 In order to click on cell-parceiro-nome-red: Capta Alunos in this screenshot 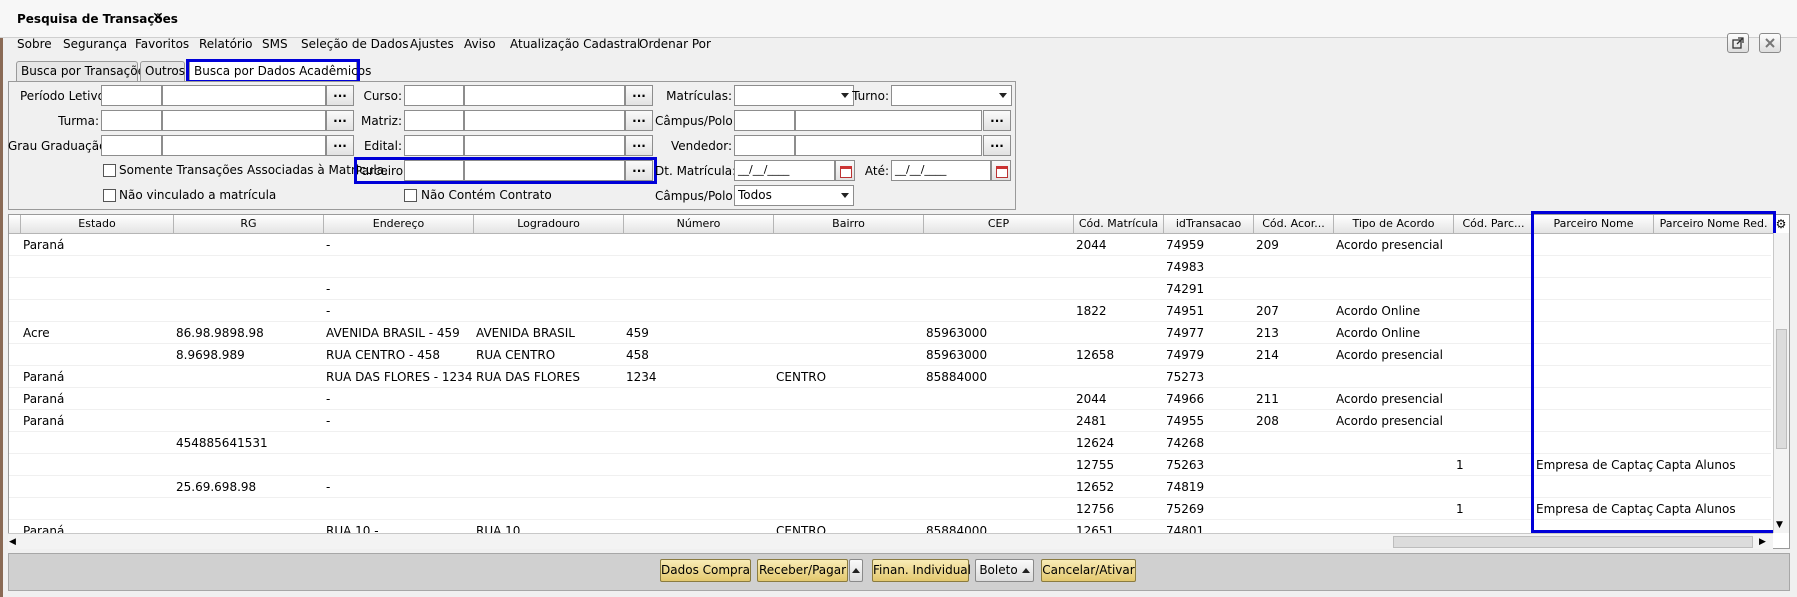, I will do `click(1696, 509)`.